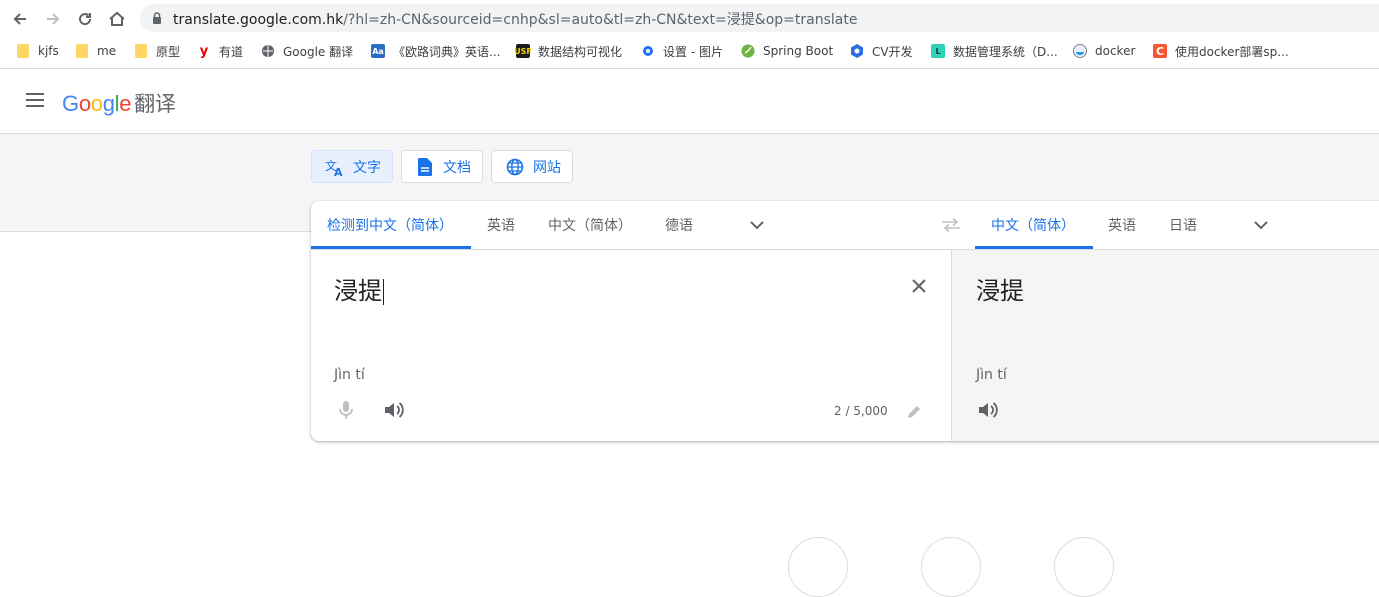  What do you see at coordinates (991, 375) in the screenshot?
I see `target-pinyin: Jìn tí` at bounding box center [991, 375].